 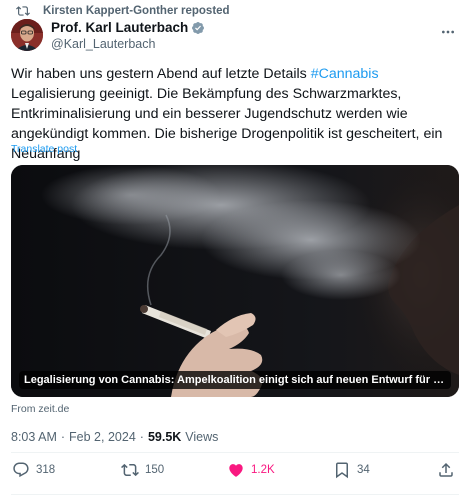 I want to click on views-count: 59.5K, so click(x=164, y=437).